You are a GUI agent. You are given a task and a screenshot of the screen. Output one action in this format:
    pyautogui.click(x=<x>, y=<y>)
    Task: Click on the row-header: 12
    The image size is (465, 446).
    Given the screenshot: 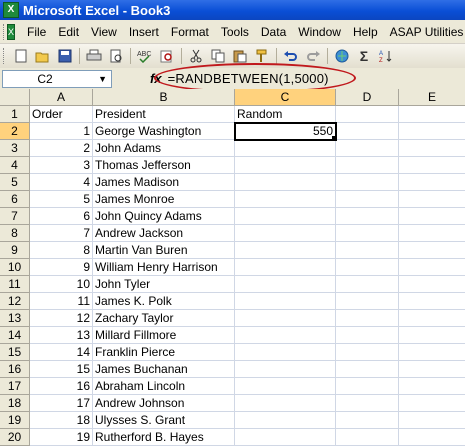 What is the action you would take?
    pyautogui.click(x=15, y=301)
    